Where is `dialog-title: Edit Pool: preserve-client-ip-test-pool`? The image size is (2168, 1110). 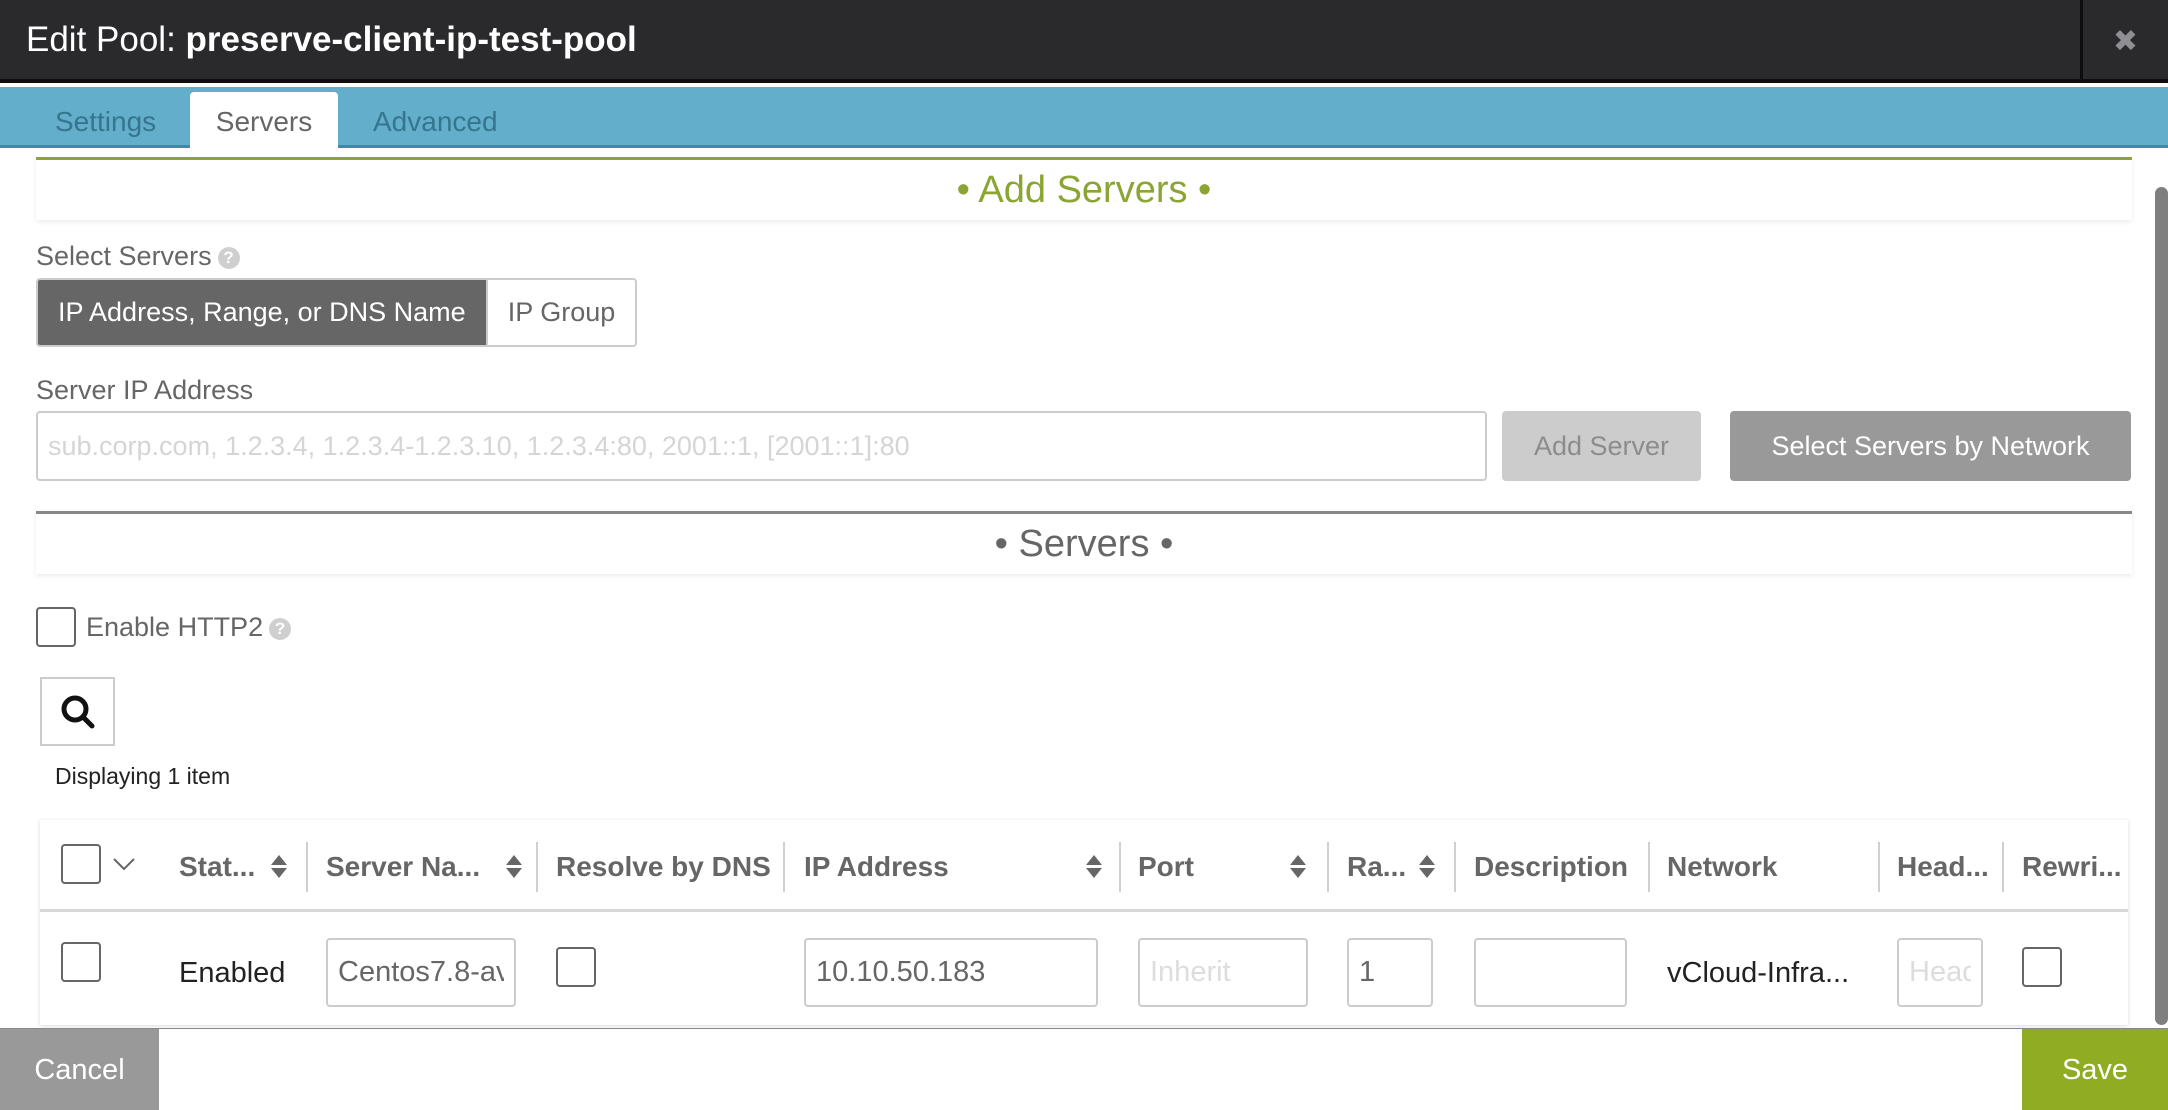 dialog-title: Edit Pool: preserve-client-ip-test-pool is located at coordinates (331, 40).